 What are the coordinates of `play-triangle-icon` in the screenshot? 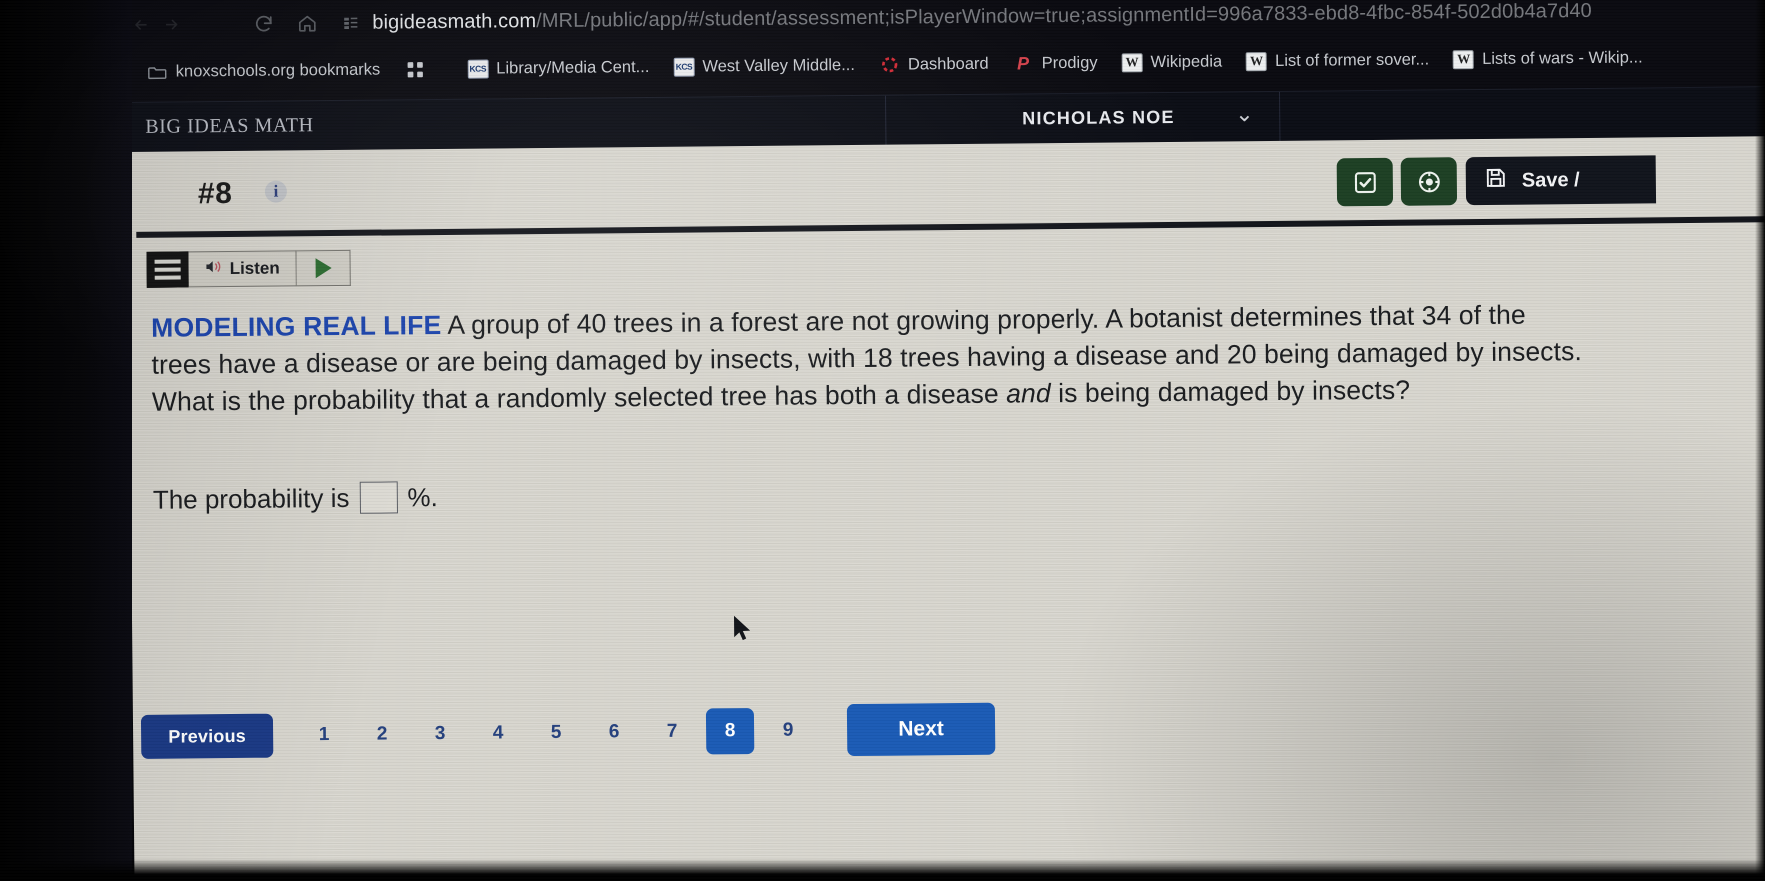 It's located at (323, 268).